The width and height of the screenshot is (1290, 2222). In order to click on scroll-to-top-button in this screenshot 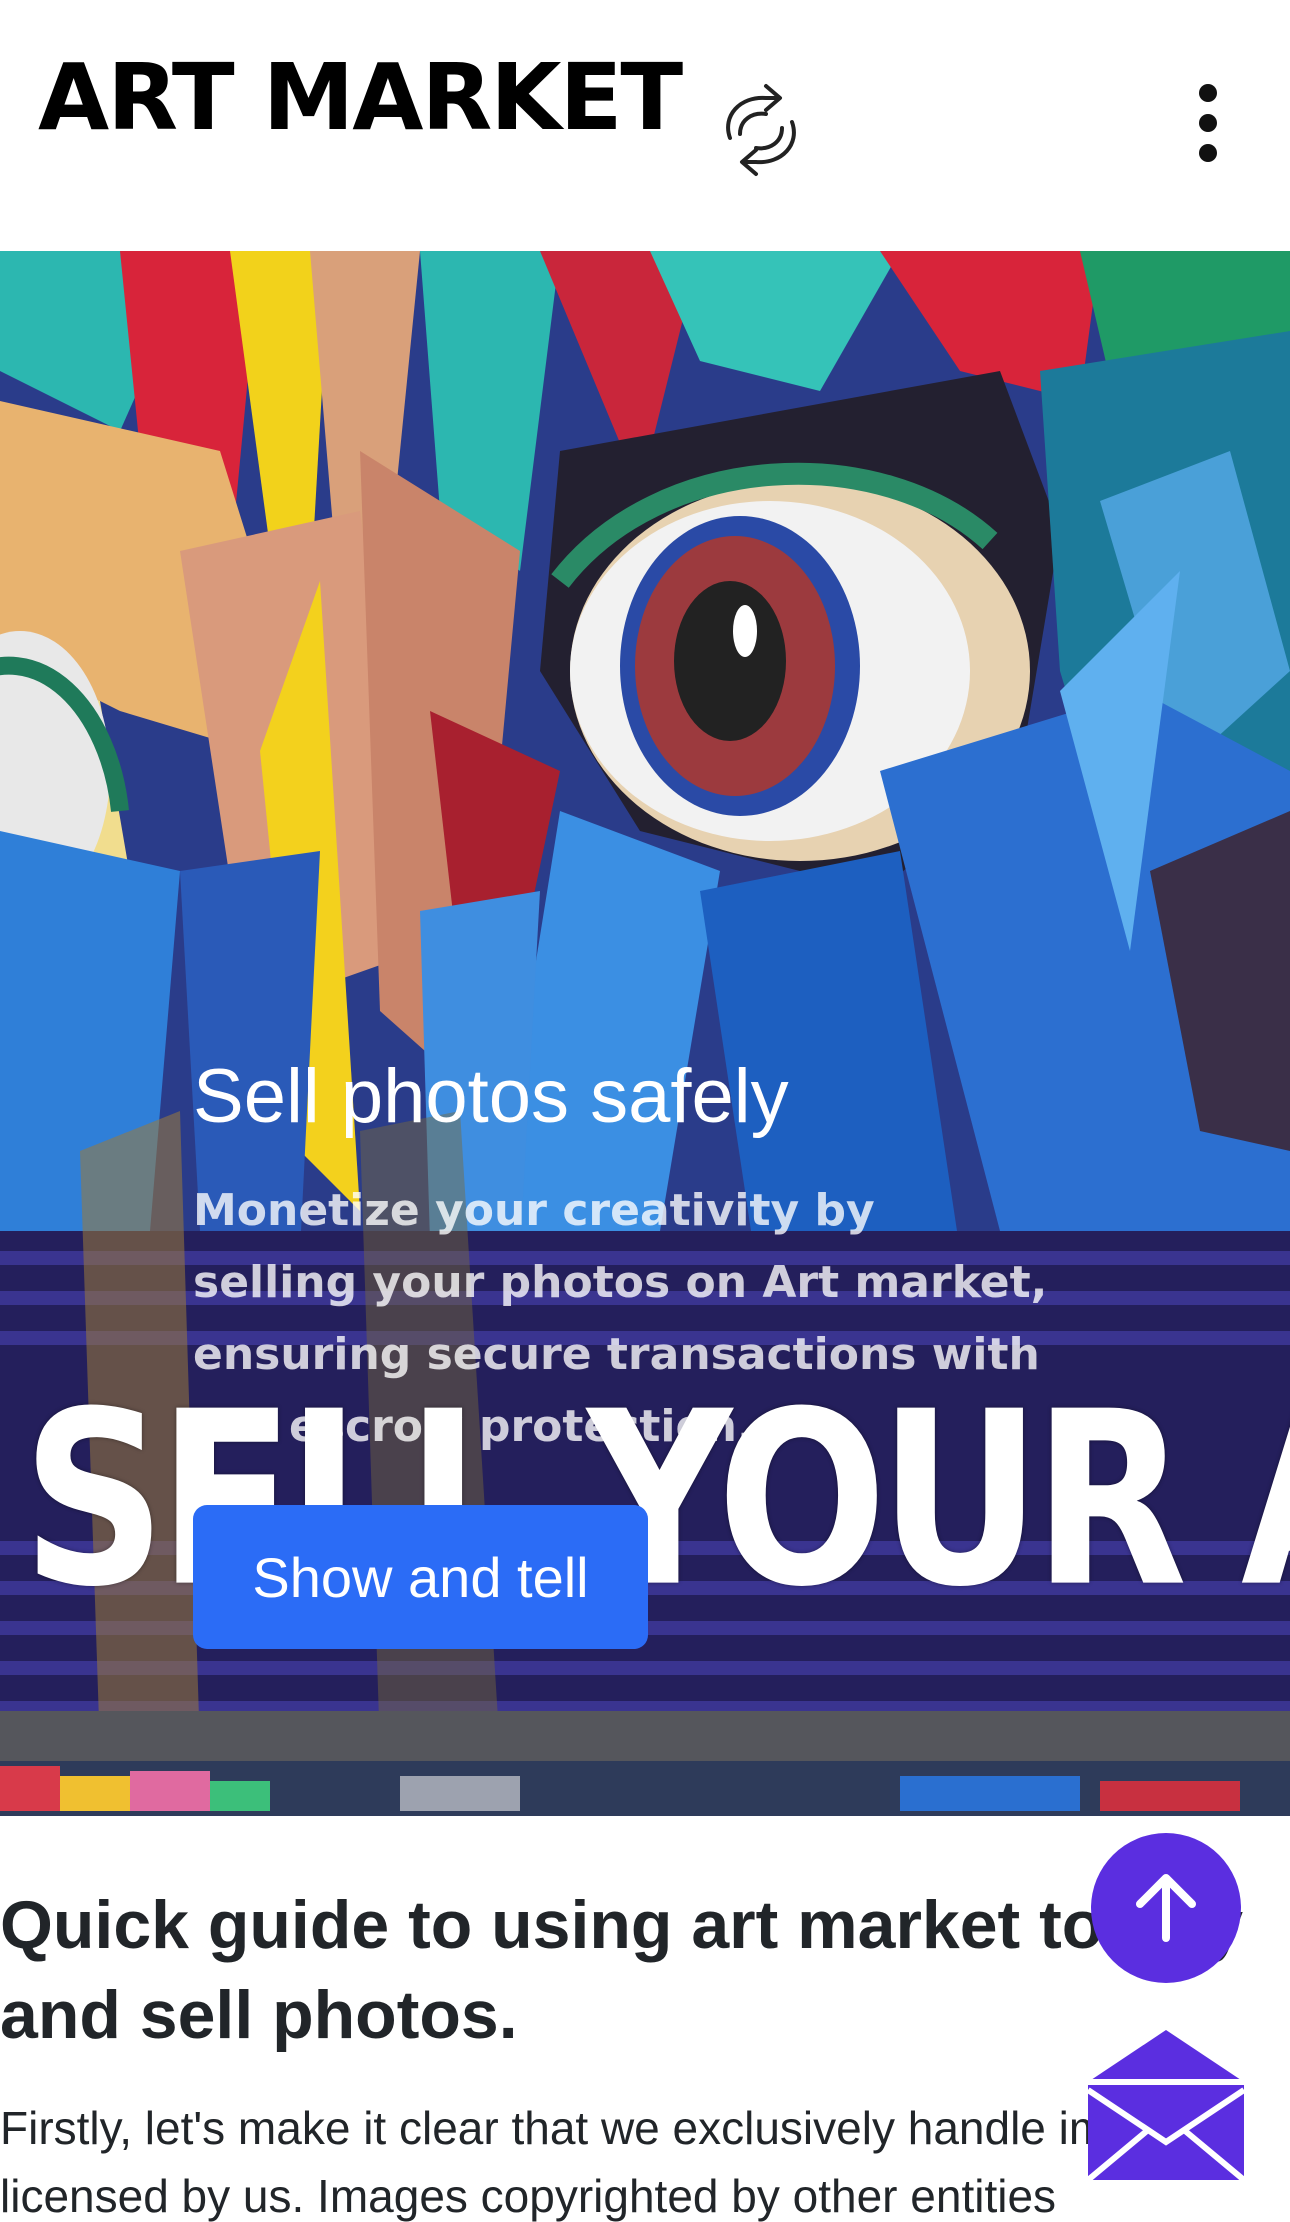, I will do `click(1166, 1908)`.